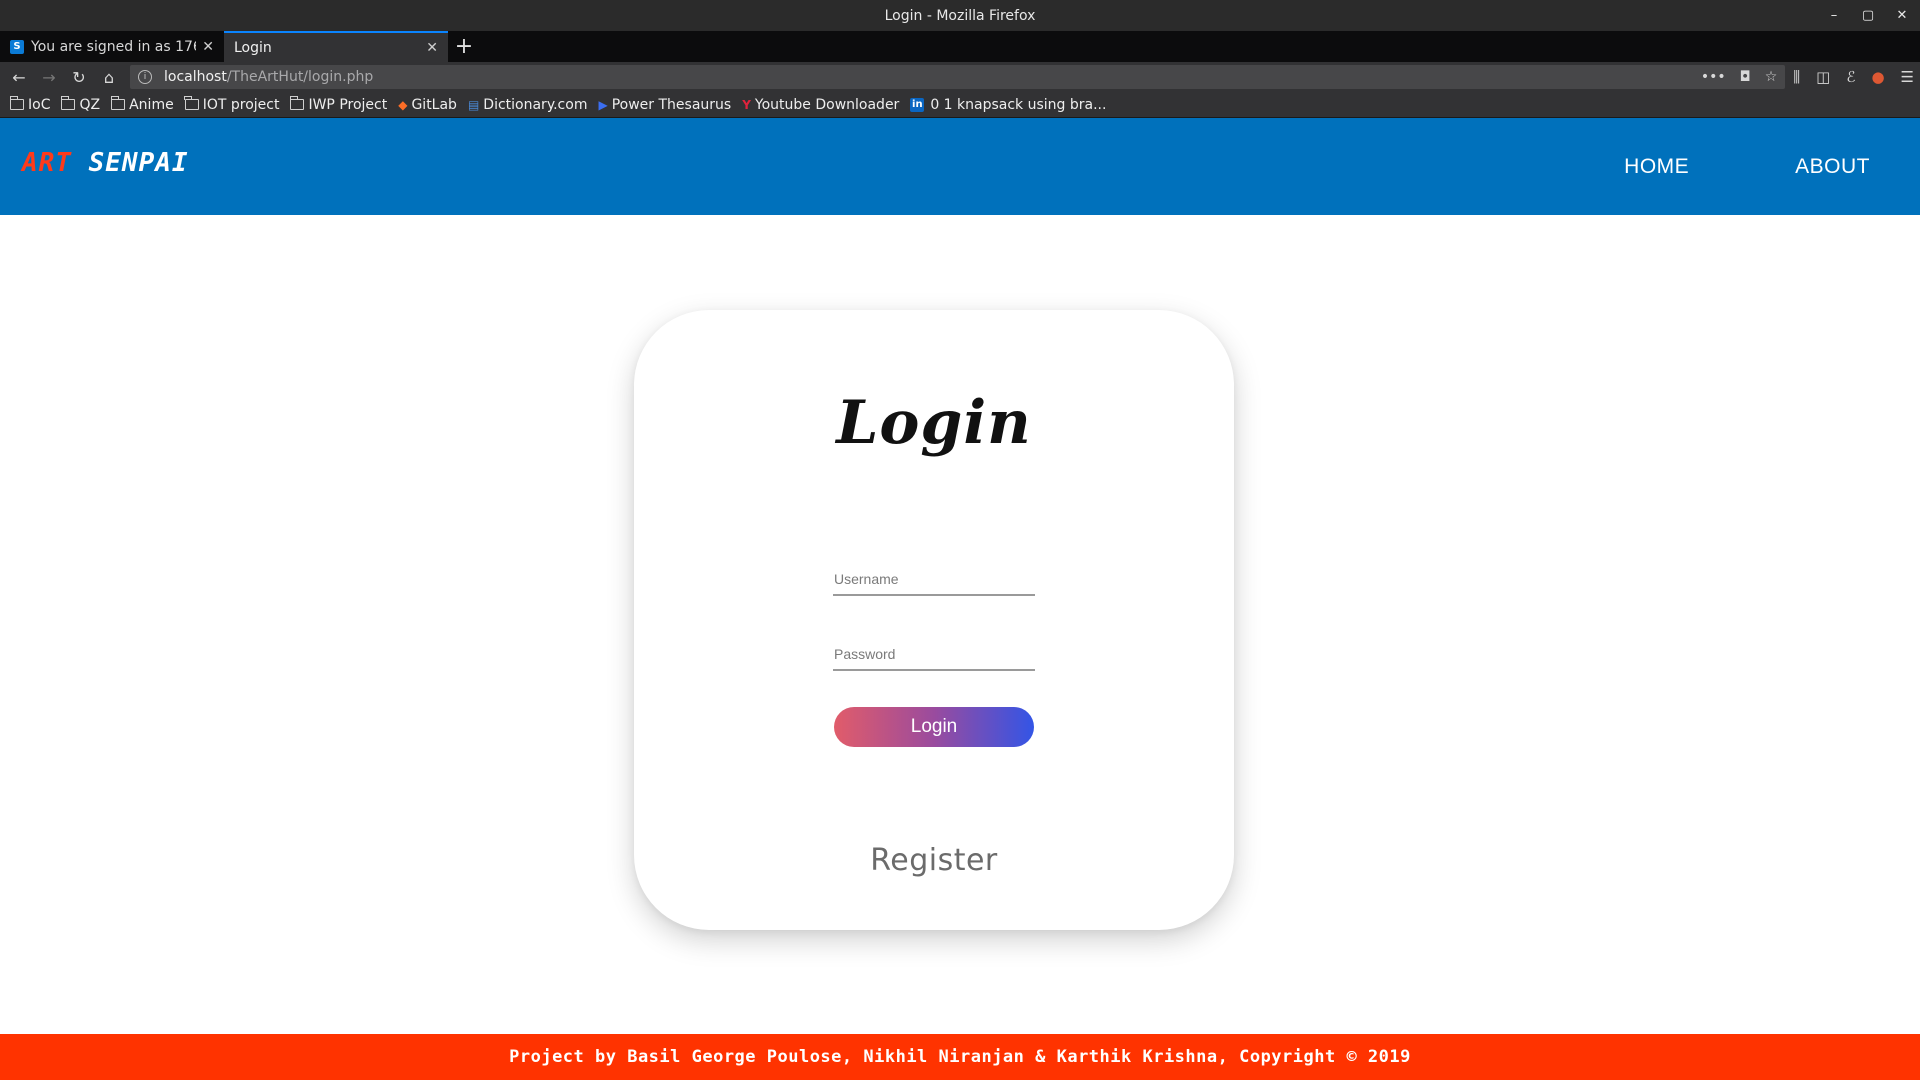 This screenshot has width=1920, height=1080. Describe the element at coordinates (1745, 77) in the screenshot. I see `pocket-icon: ◘` at that location.